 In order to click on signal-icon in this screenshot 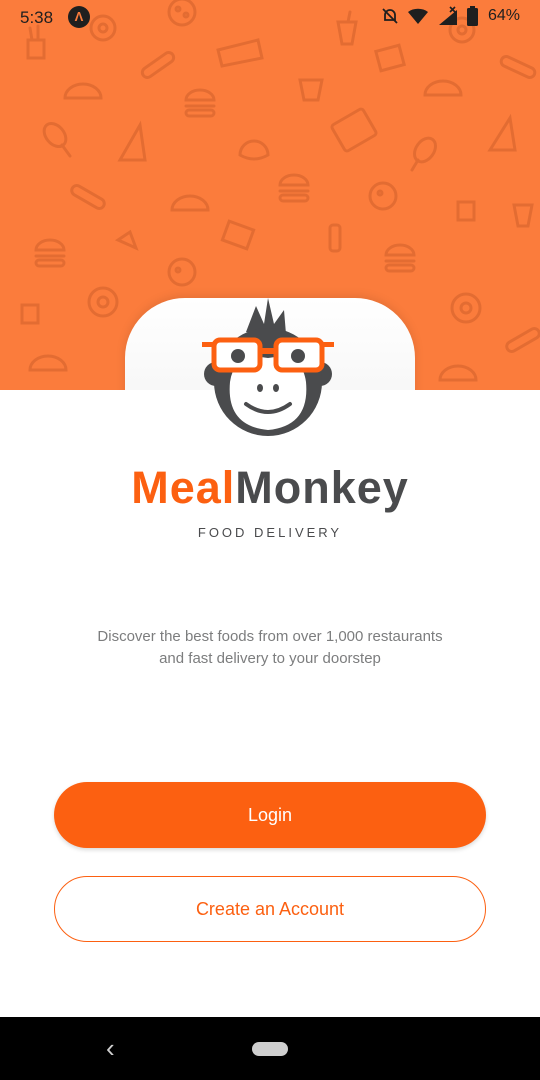, I will do `click(447, 15)`.